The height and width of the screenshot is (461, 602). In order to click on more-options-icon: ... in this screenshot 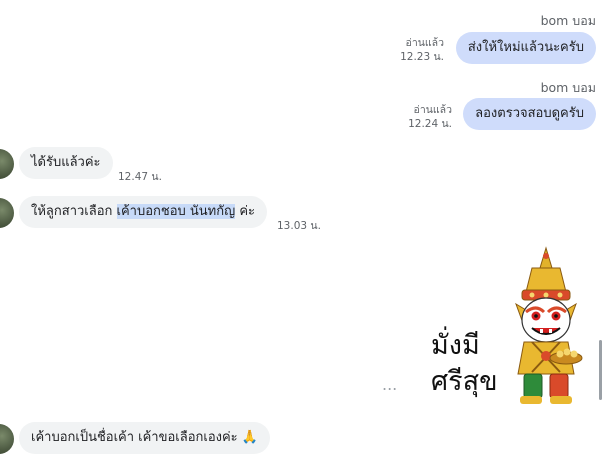, I will do `click(389, 384)`.